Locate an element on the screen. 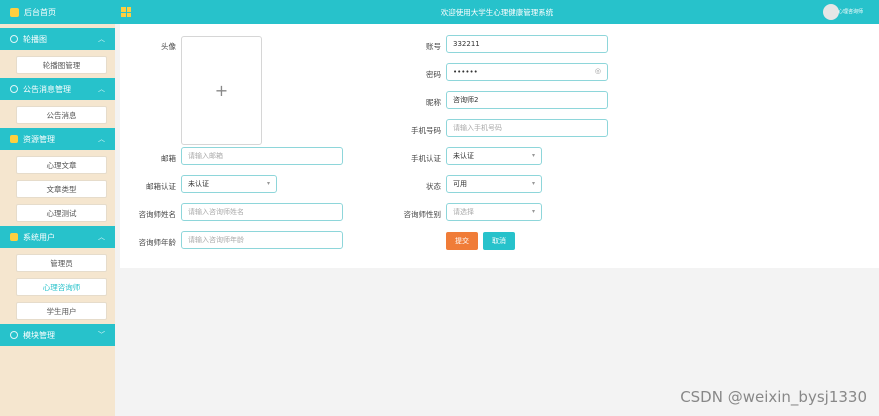  top-bar: 欢迎使用大学生心理健康管理系统 心理咨询师 is located at coordinates (497, 12).